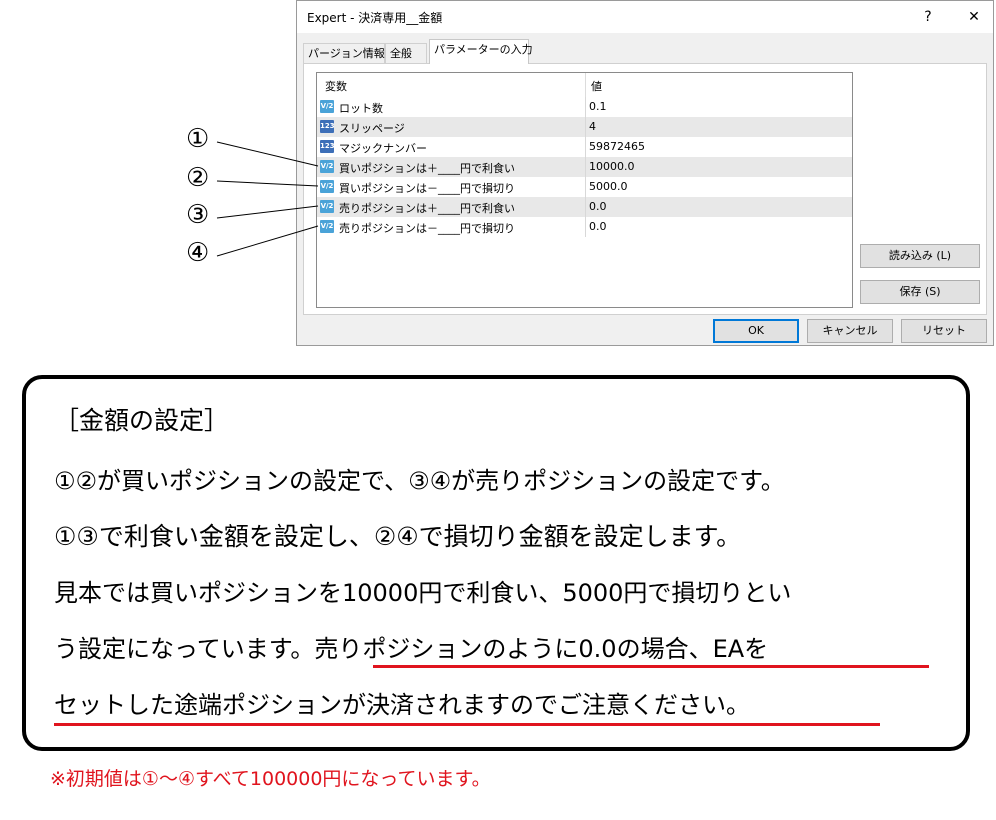 The height and width of the screenshot is (820, 996). I want to click on callout-heading: ［金額の設定］, so click(142, 420).